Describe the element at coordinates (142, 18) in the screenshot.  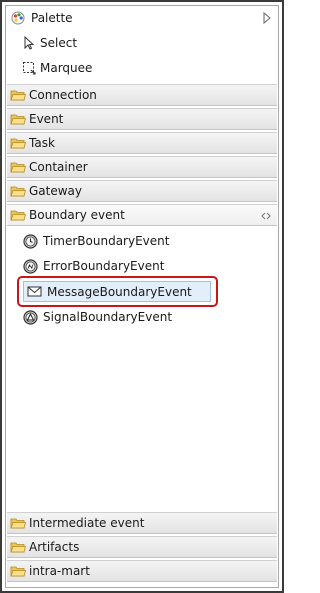
I see `palette-header: Palette` at that location.